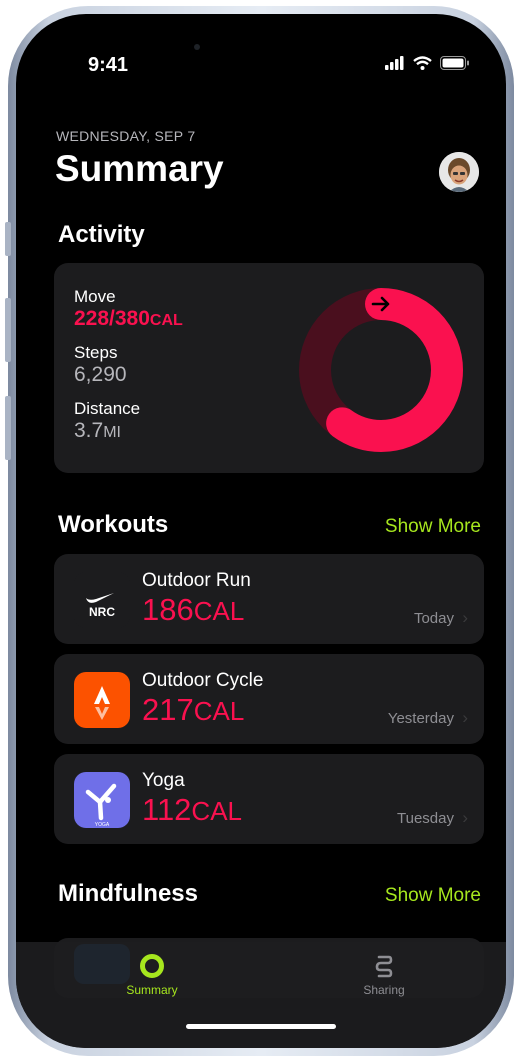  Describe the element at coordinates (102, 612) in the screenshot. I see `nrc-badge-text: NRC` at that location.